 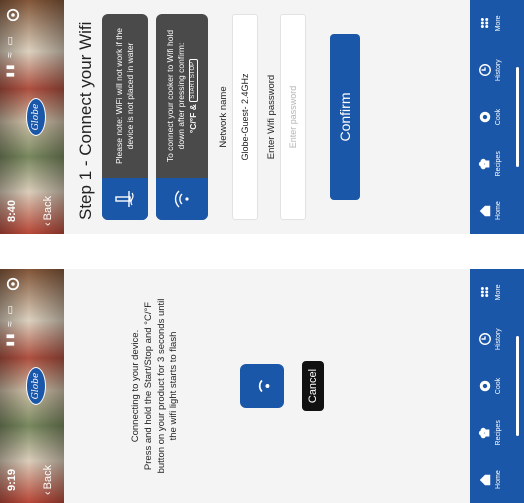 What do you see at coordinates (12, 479) in the screenshot?
I see `status-time: 9:19` at bounding box center [12, 479].